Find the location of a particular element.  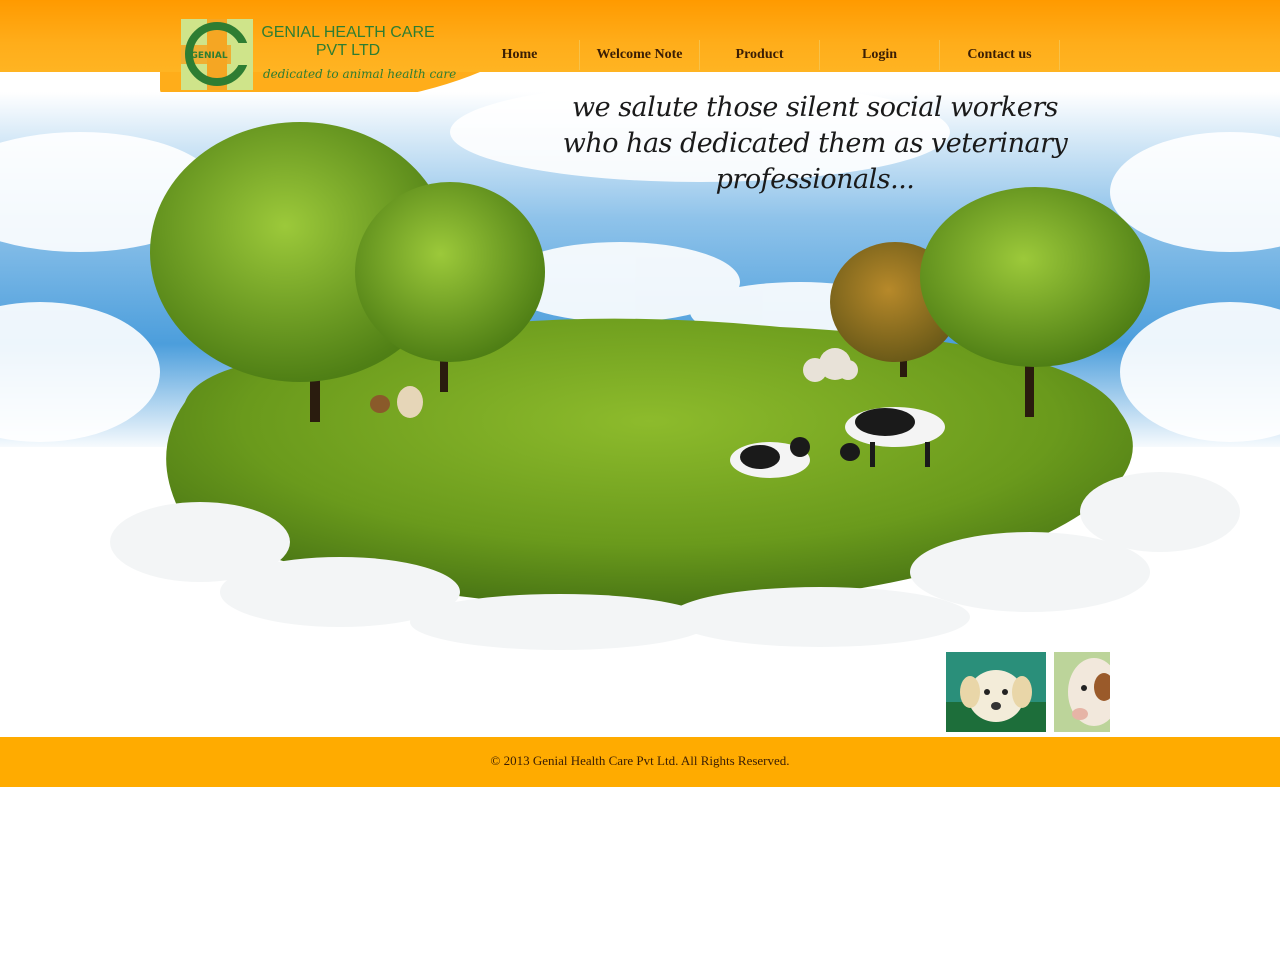

hero-quote-line1: we salute those silent social workers is located at coordinates (815, 107).